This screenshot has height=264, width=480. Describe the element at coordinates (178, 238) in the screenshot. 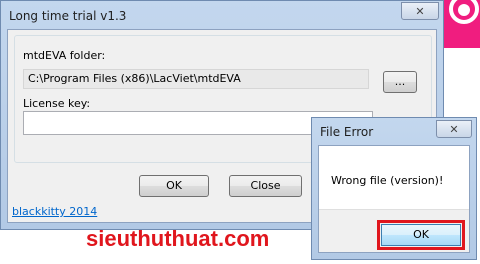

I see `watermark-text: sieuthuthuat.com` at that location.